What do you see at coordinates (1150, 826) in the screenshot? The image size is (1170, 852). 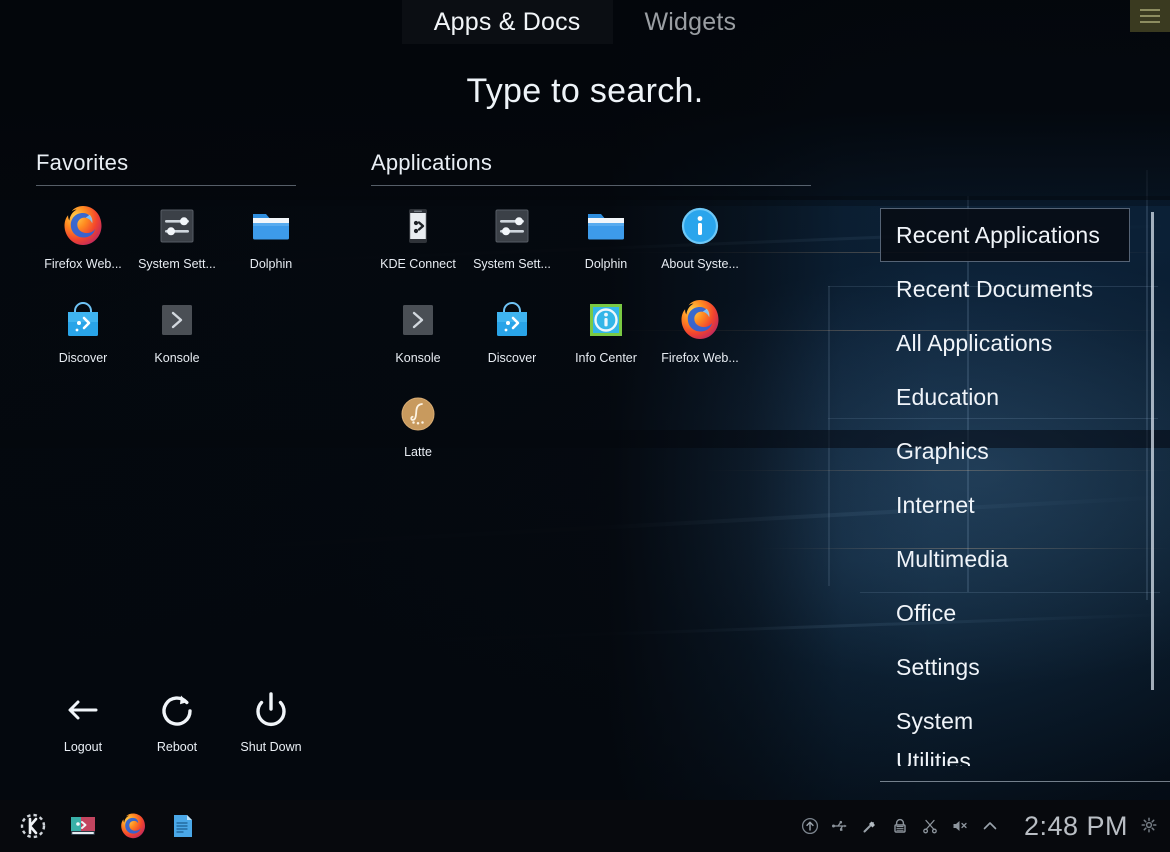 I see `gear-icon` at bounding box center [1150, 826].